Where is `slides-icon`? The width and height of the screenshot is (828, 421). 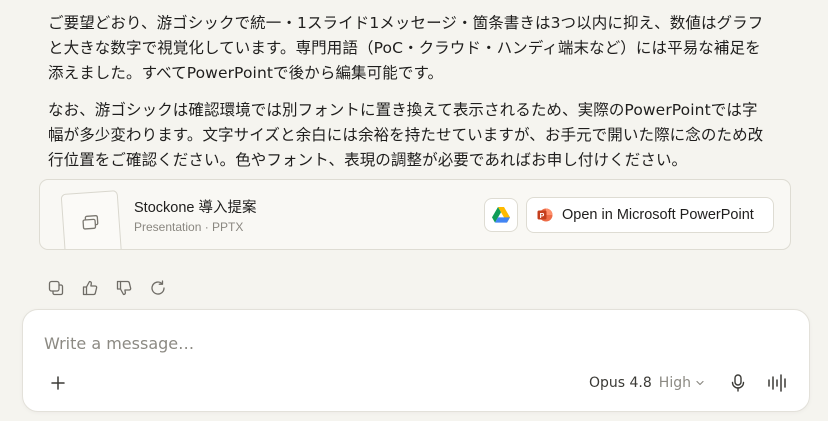 slides-icon is located at coordinates (90, 222).